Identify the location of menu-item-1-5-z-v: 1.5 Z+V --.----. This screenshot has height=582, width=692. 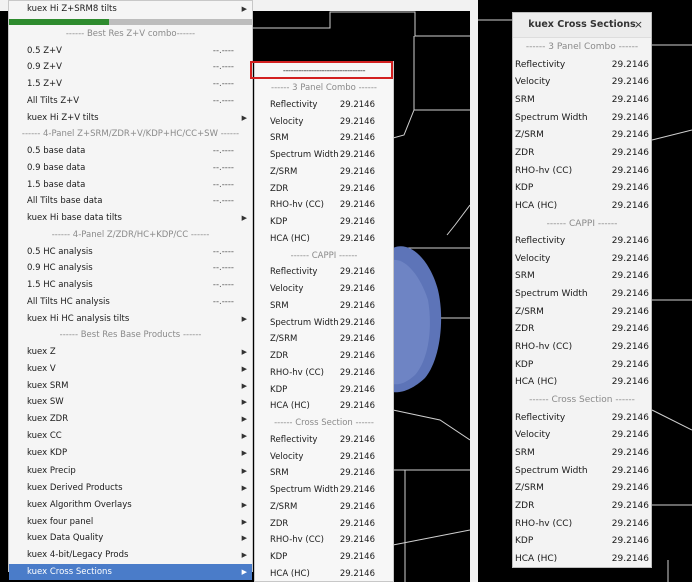
(130, 84).